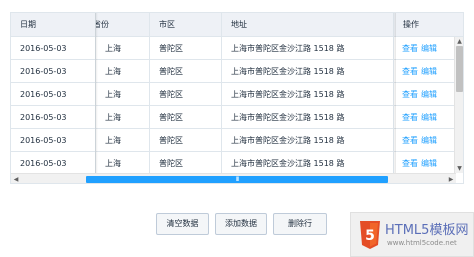 Image resolution: width=474 pixels, height=257 pixels. Describe the element at coordinates (182, 224) in the screenshot. I see `clear-data-button: 清空数据` at that location.